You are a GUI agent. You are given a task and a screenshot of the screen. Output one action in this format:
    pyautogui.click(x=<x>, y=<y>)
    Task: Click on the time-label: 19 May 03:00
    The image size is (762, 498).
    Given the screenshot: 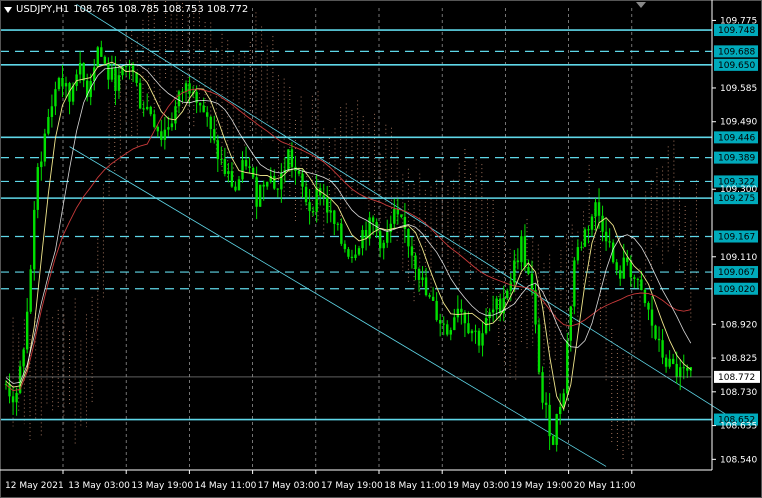 What is the action you would take?
    pyautogui.click(x=478, y=486)
    